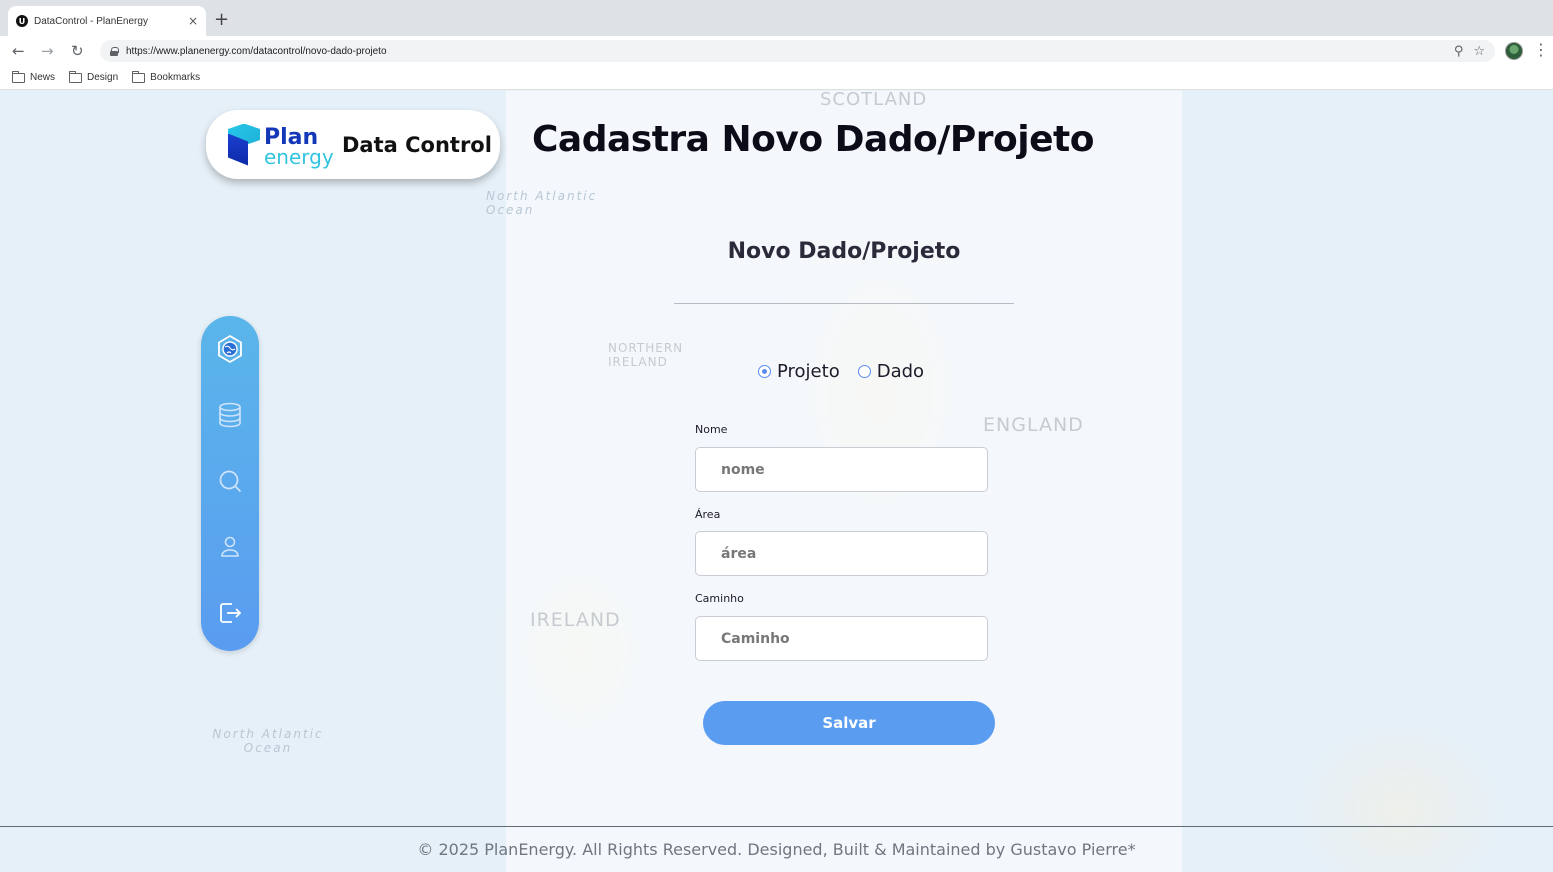 This screenshot has width=1553, height=872. I want to click on zoom-search-icon: ⚲, so click(1459, 51).